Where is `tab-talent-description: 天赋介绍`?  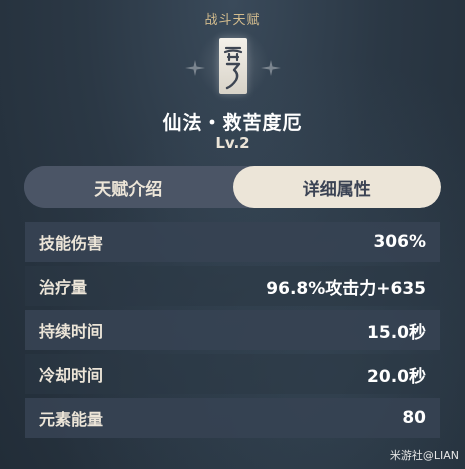
tab-talent-description: 天赋介绍 is located at coordinates (128, 187).